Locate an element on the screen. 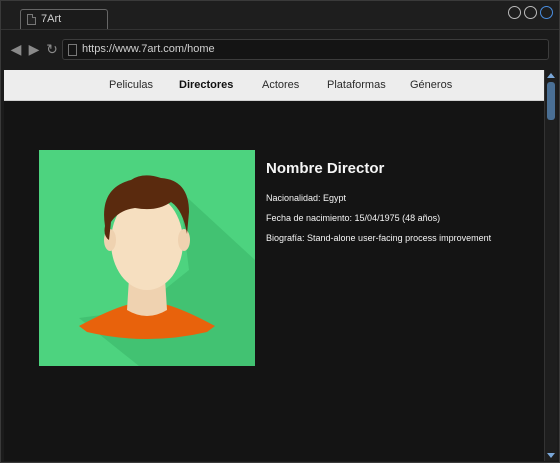 This screenshot has height=463, width=560. arrow-right-icon: ▶ is located at coordinates (34, 49).